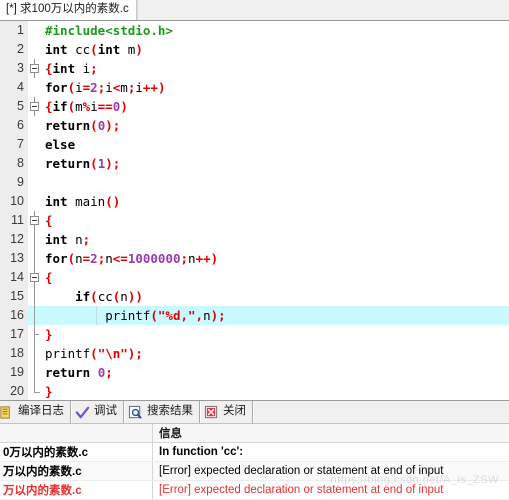 Image resolution: width=509 pixels, height=500 pixels. Describe the element at coordinates (14, 277) in the screenshot. I see `line-number: 14` at that location.